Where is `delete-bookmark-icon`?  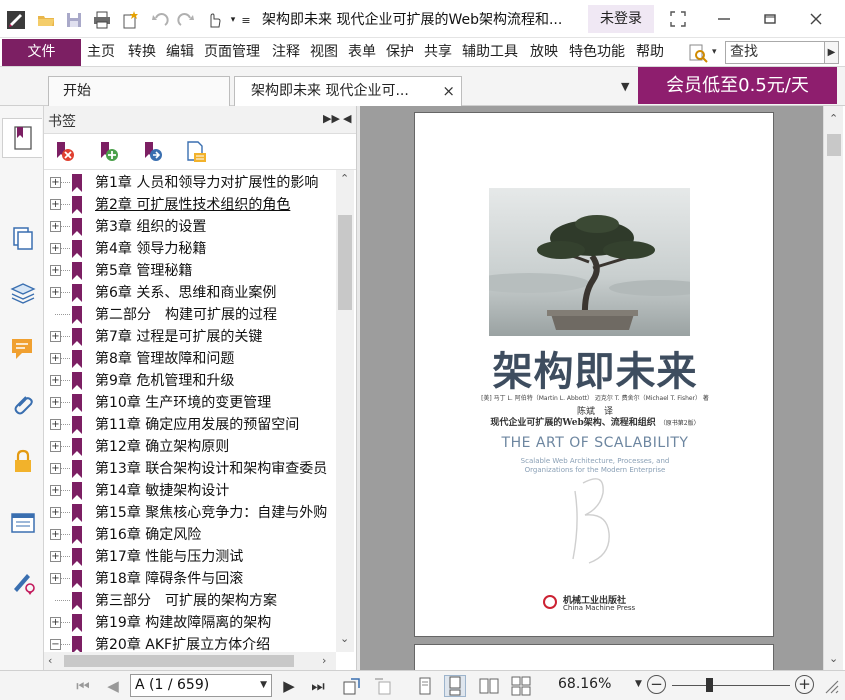 delete-bookmark-icon is located at coordinates (64, 152).